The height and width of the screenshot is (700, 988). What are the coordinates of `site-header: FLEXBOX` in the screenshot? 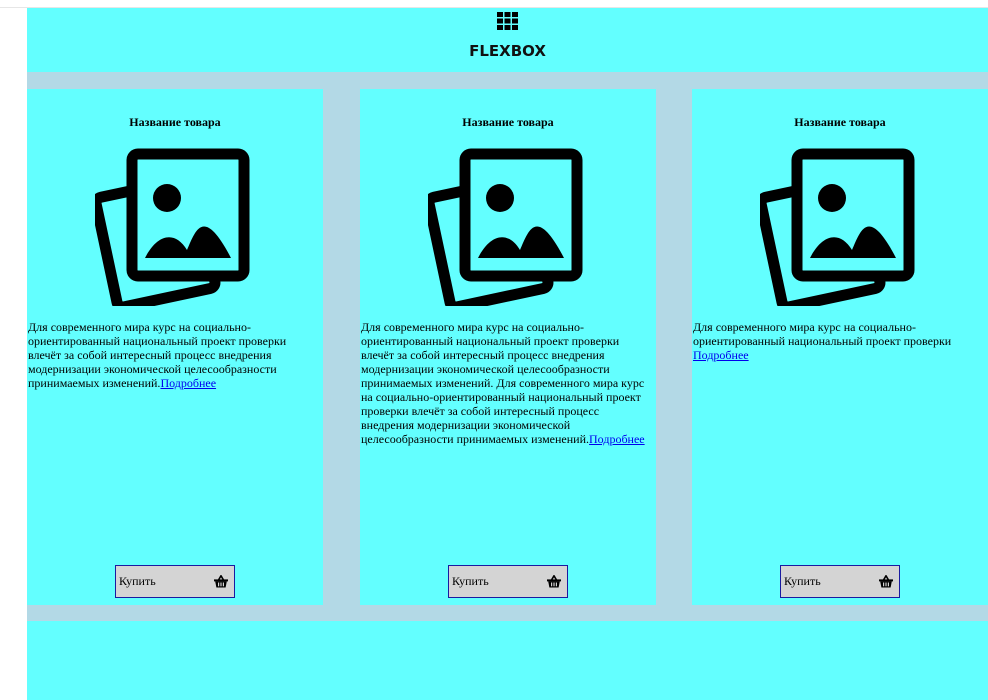 It's located at (507, 40).